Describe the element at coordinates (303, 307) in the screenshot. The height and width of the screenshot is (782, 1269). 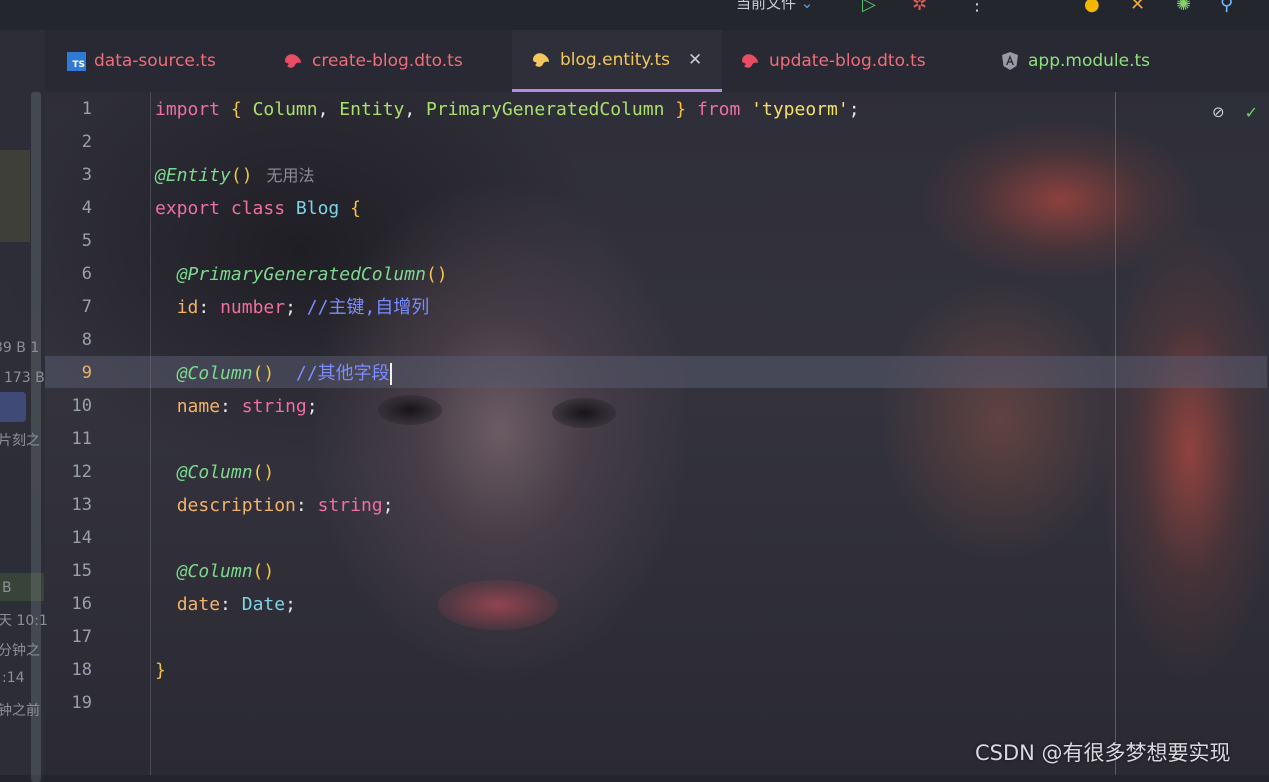
I see `code-text: id: number; //主键,自增列` at that location.